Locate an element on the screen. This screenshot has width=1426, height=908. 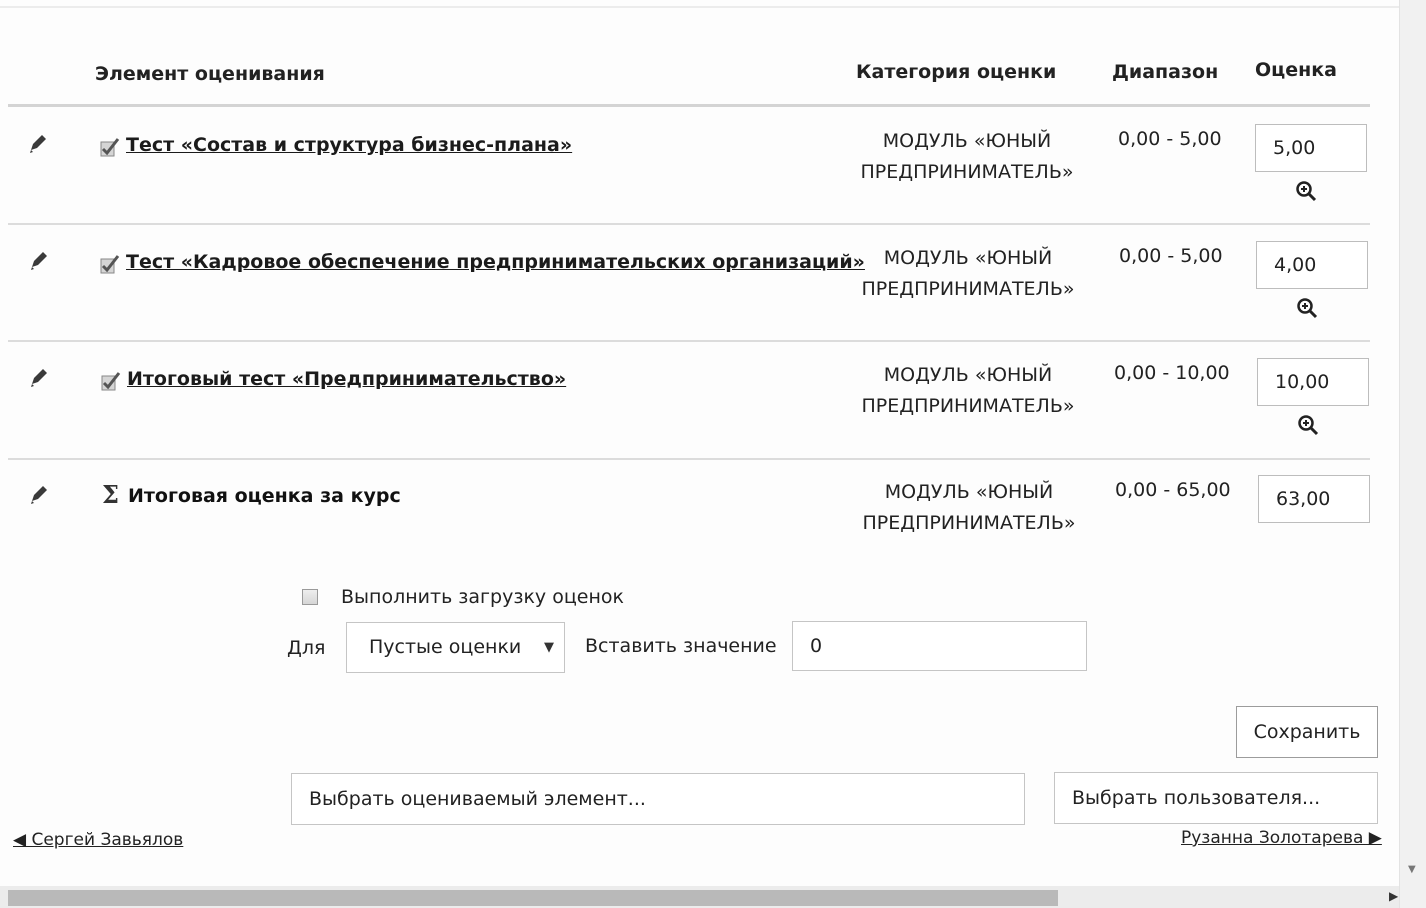
insert-value-label: Вставить значение is located at coordinates (681, 646).